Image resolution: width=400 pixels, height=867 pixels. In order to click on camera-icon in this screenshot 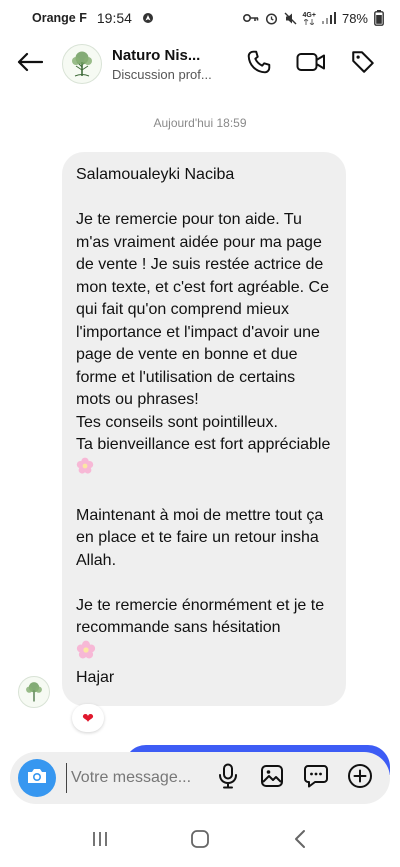, I will do `click(37, 778)`.